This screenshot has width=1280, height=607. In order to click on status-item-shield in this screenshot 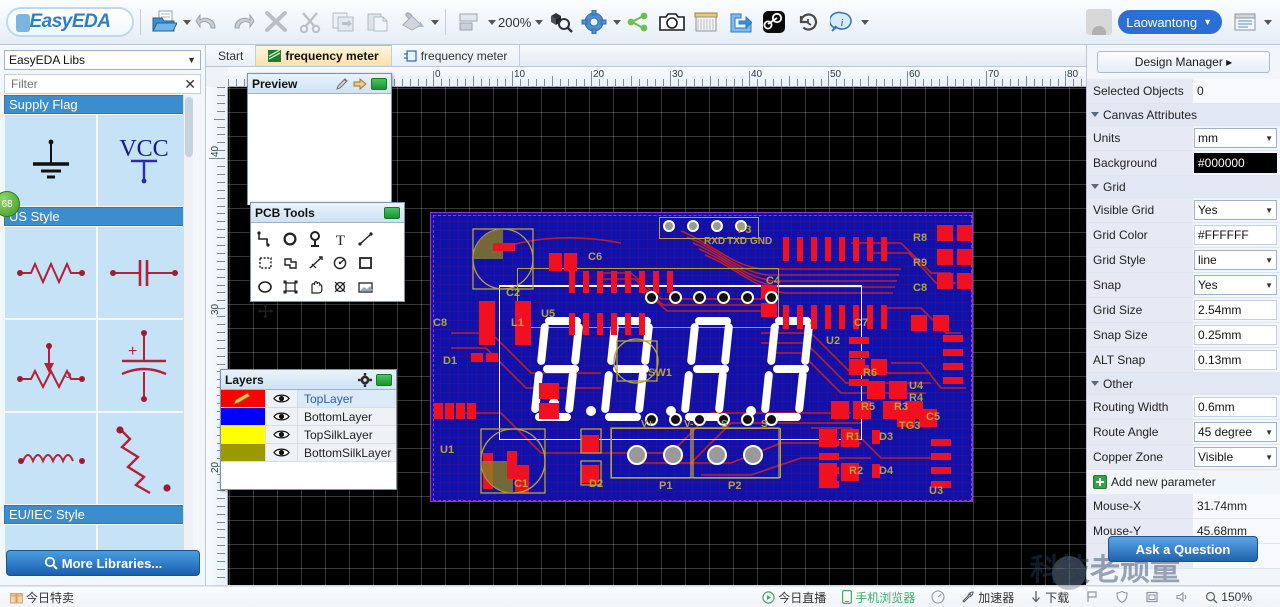, I will do `click(1122, 597)`.